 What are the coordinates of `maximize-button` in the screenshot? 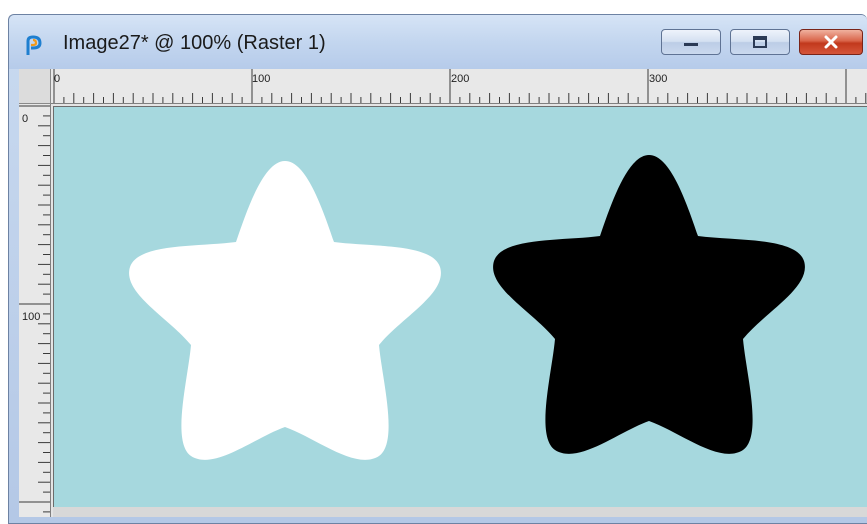 It's located at (760, 42).